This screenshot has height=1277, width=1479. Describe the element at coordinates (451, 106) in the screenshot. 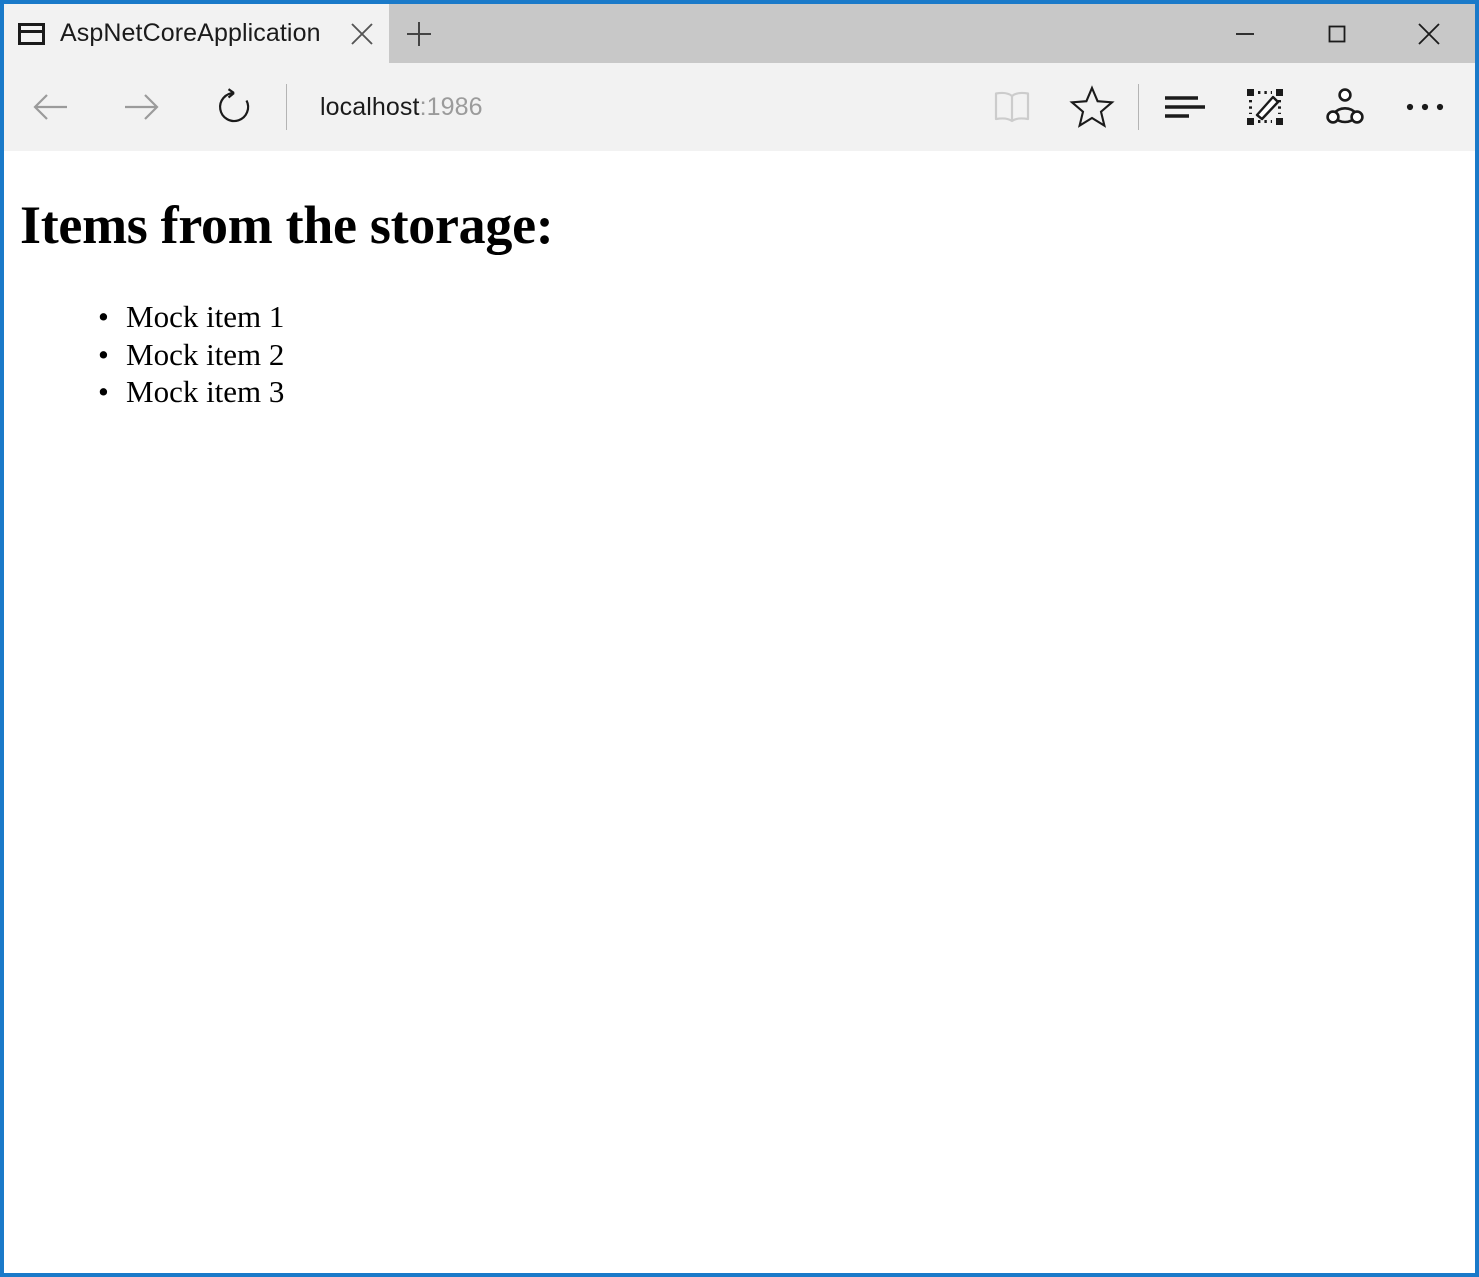

I see `address-port: :1986` at that location.